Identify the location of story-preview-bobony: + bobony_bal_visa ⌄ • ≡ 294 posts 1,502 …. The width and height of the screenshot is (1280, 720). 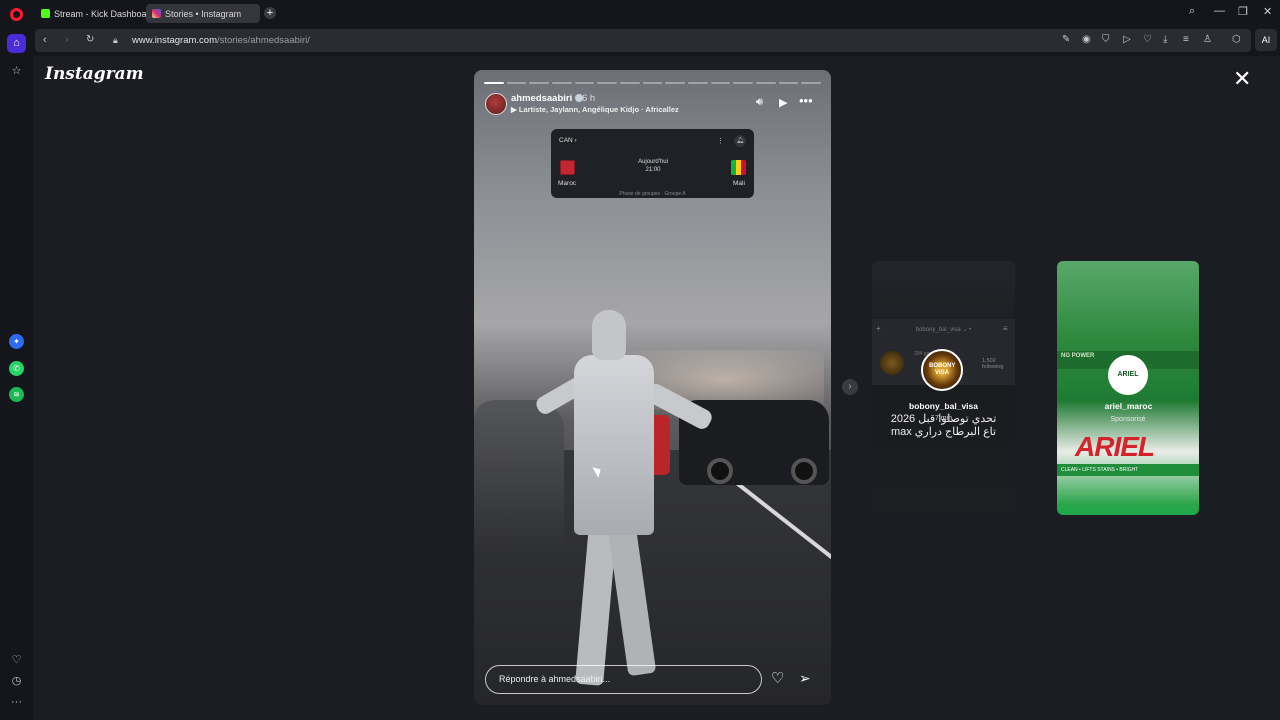
(943, 387).